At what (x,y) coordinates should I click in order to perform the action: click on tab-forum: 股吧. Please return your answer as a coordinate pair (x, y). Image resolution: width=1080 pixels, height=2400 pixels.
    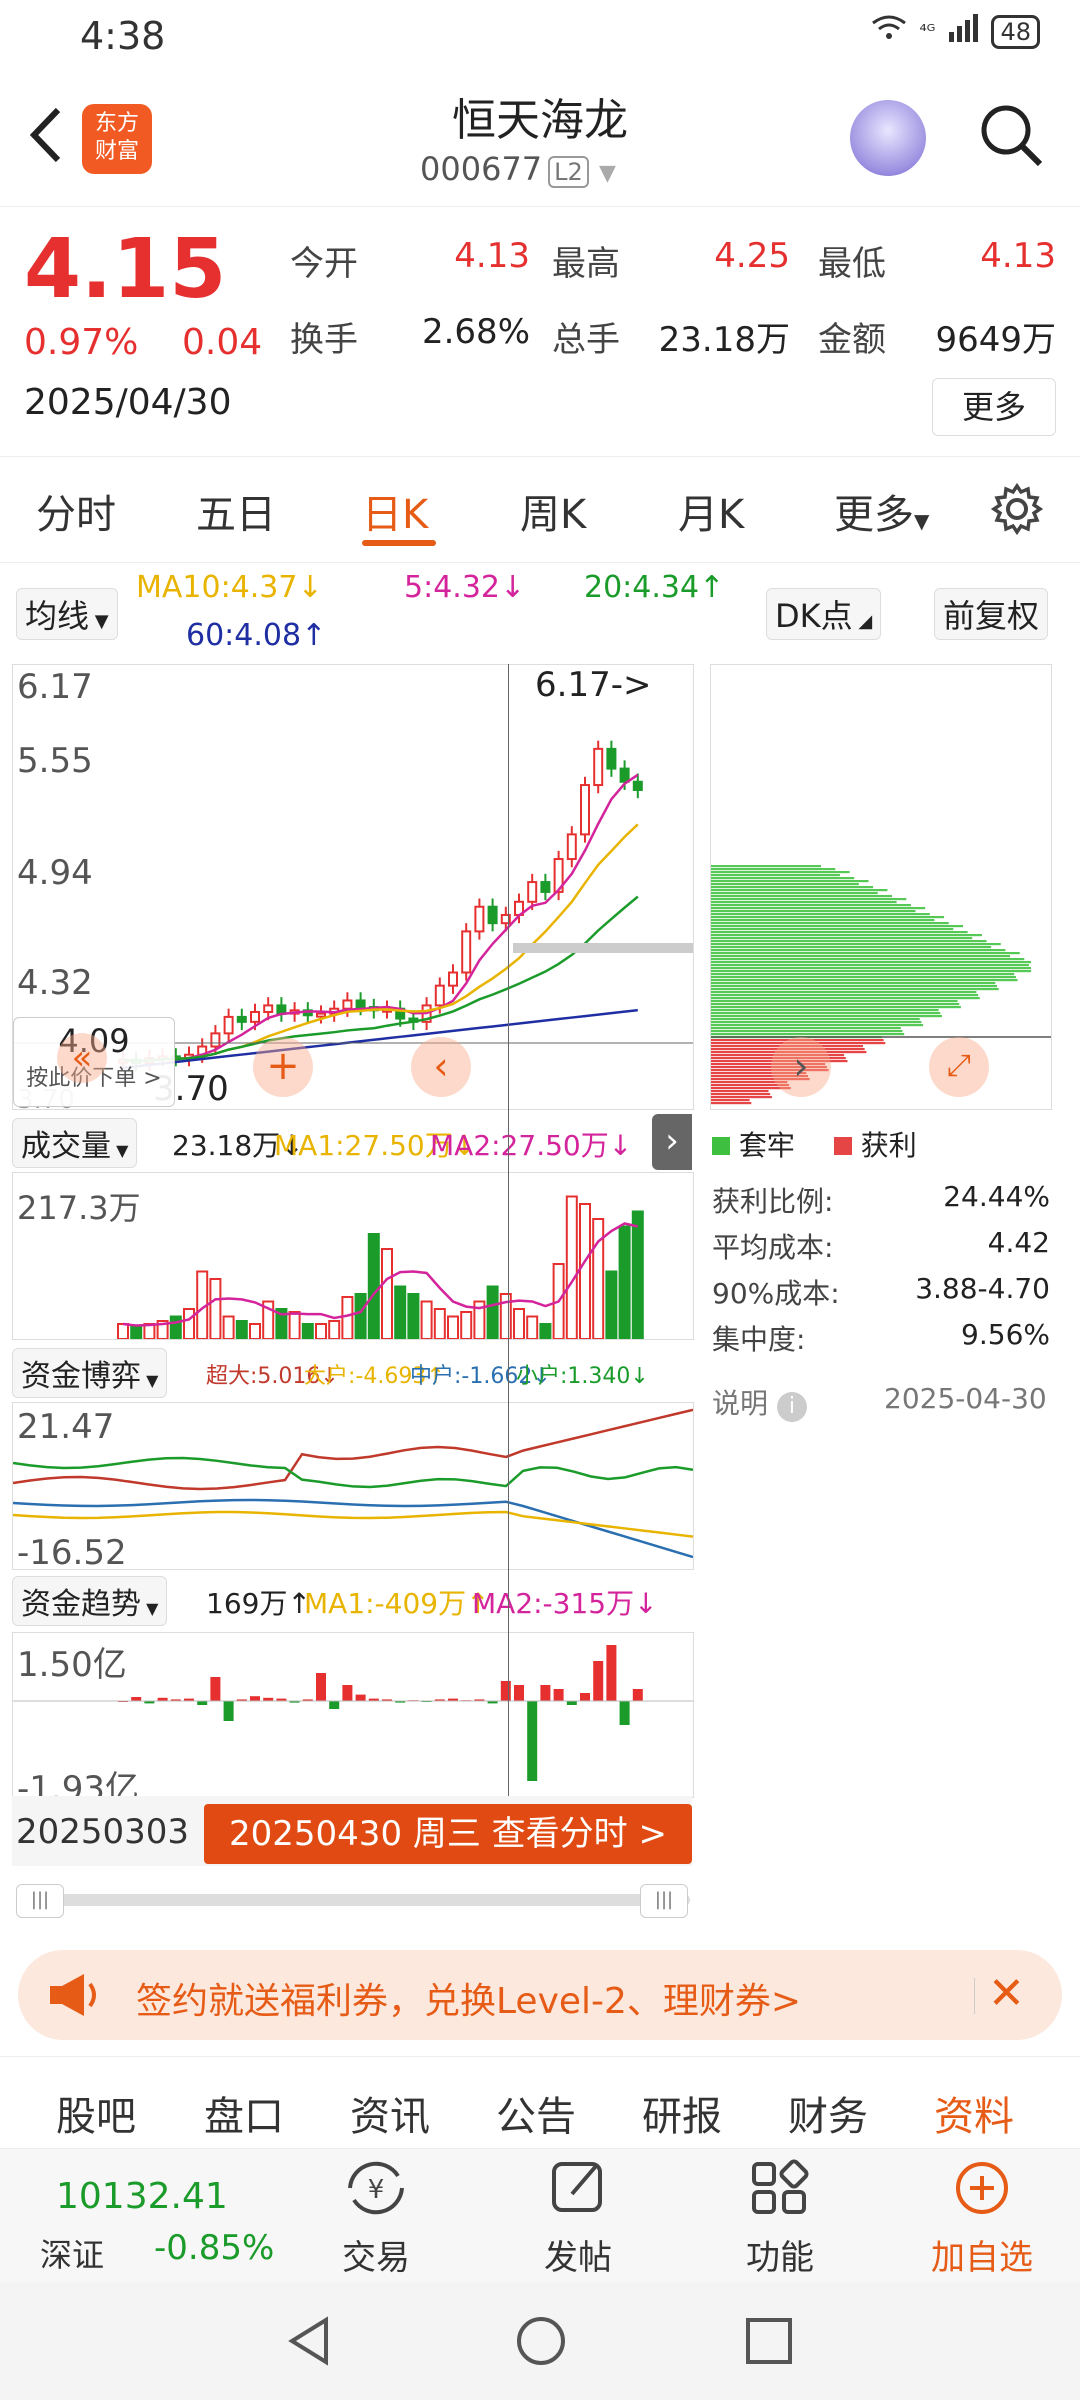
    Looking at the image, I should click on (96, 2113).